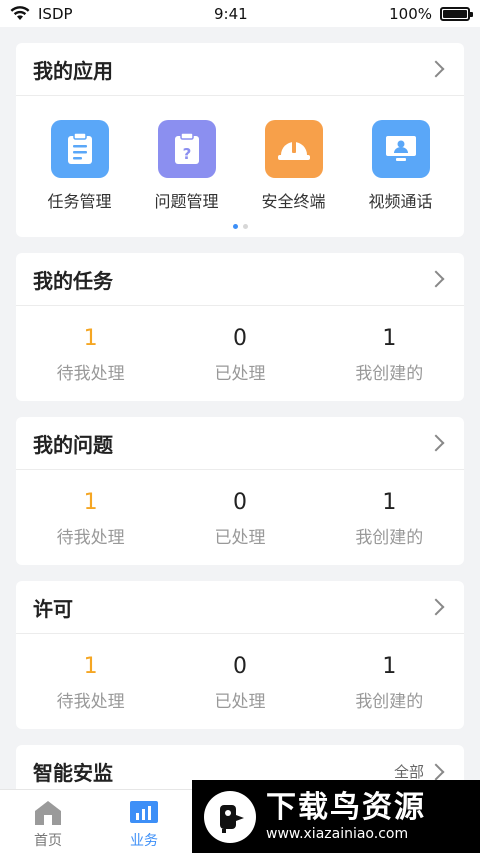 This screenshot has height=853, width=480. I want to click on view-all-link: 全部, so click(420, 771).